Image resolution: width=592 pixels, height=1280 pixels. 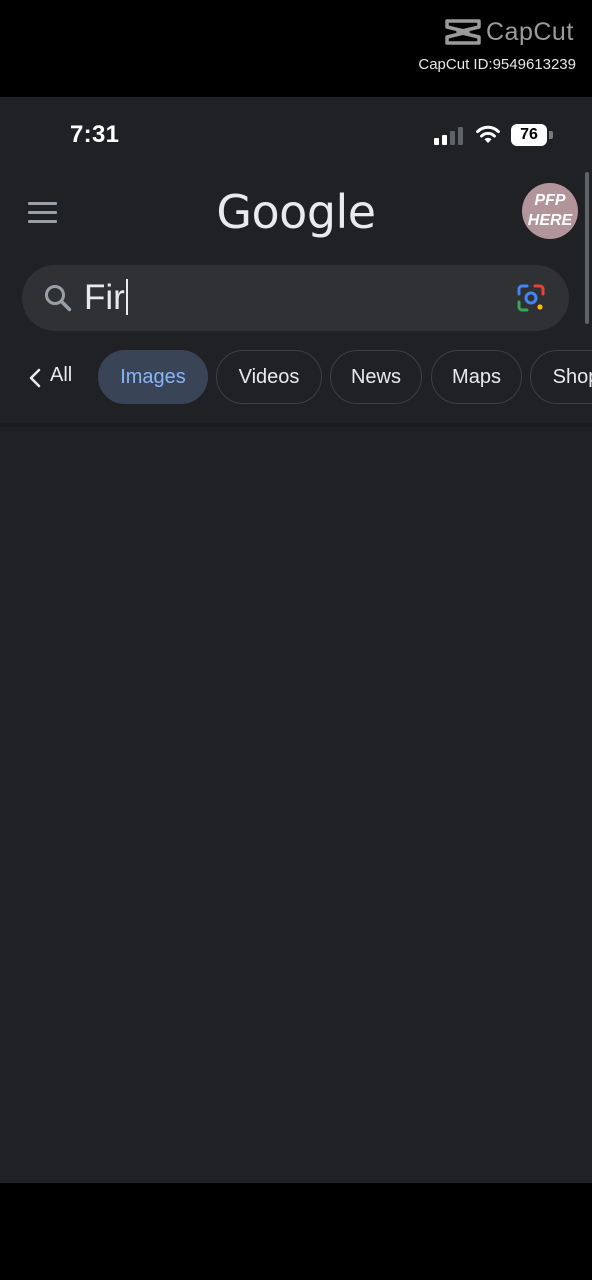 What do you see at coordinates (269, 377) in the screenshot?
I see `chip-videos: Videos` at bounding box center [269, 377].